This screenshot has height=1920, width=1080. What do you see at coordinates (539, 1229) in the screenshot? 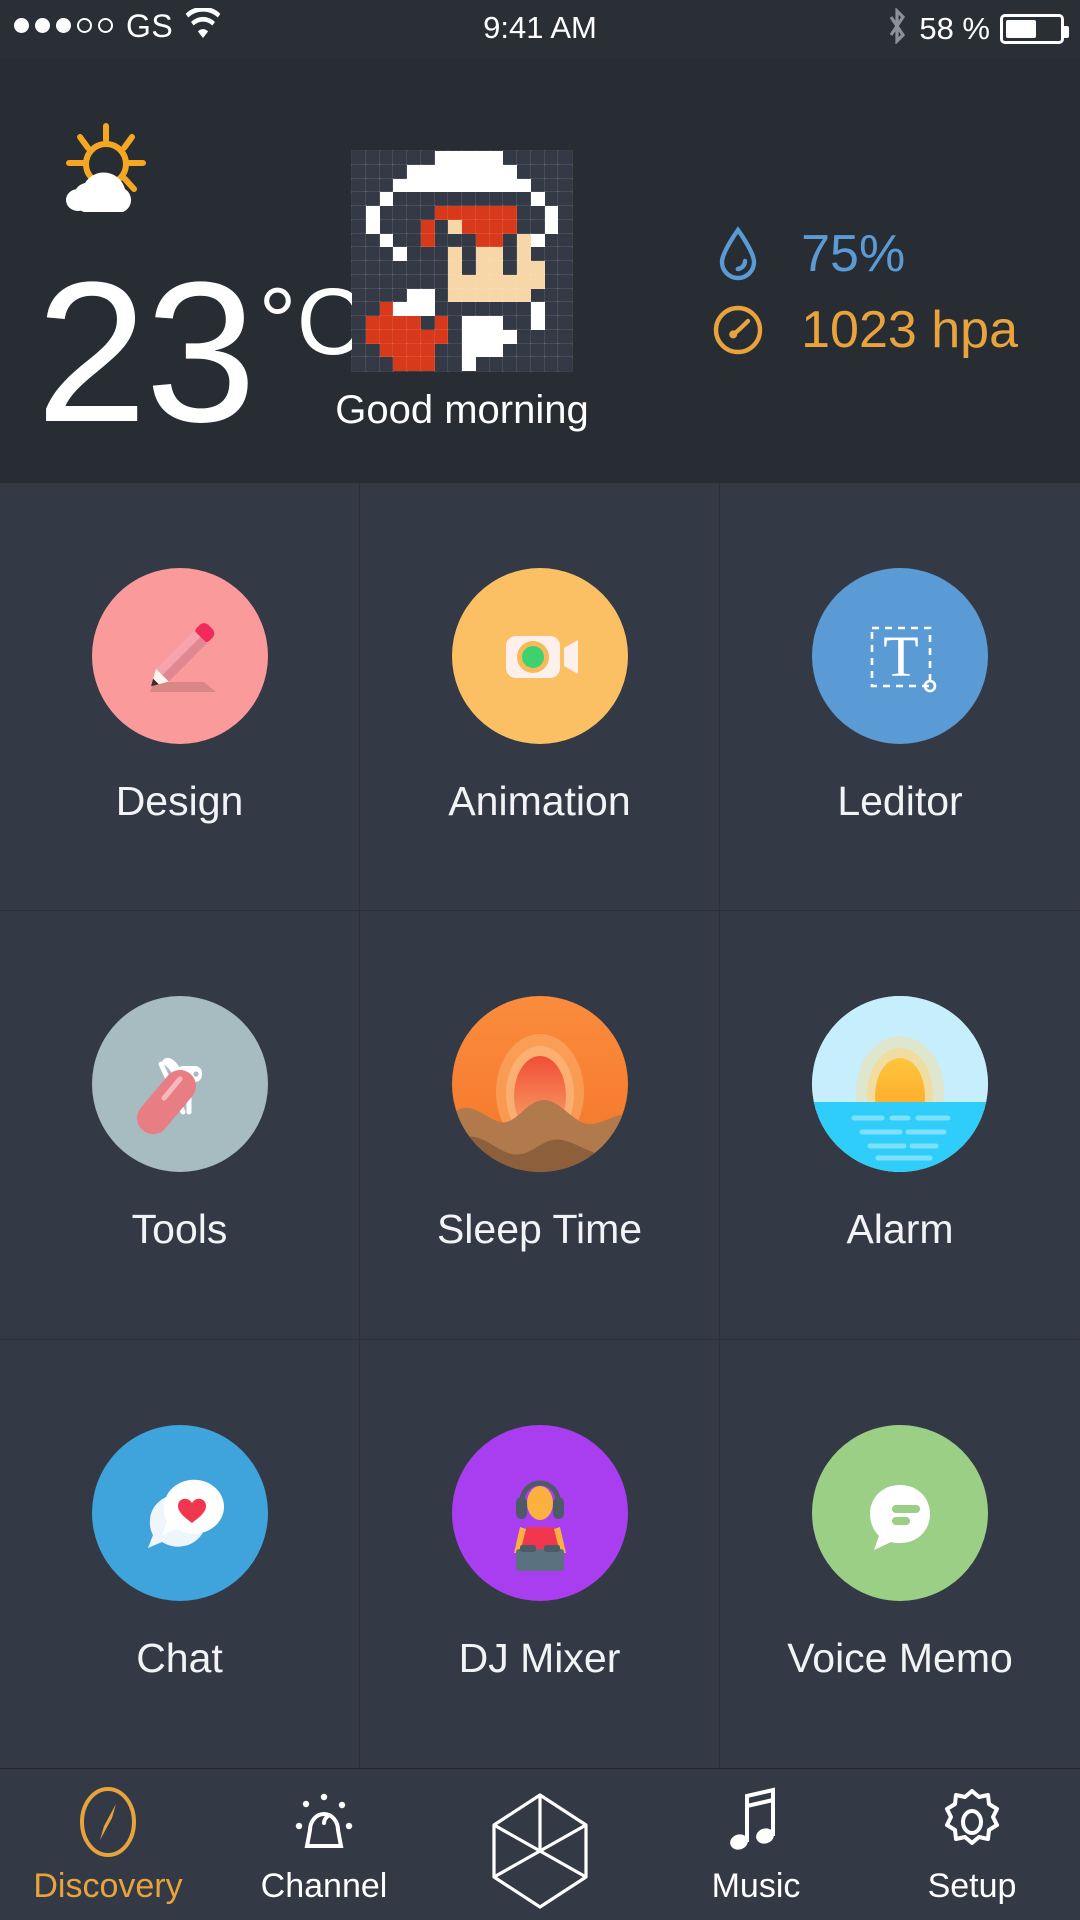
I see `app-label: Sleep Time` at bounding box center [539, 1229].